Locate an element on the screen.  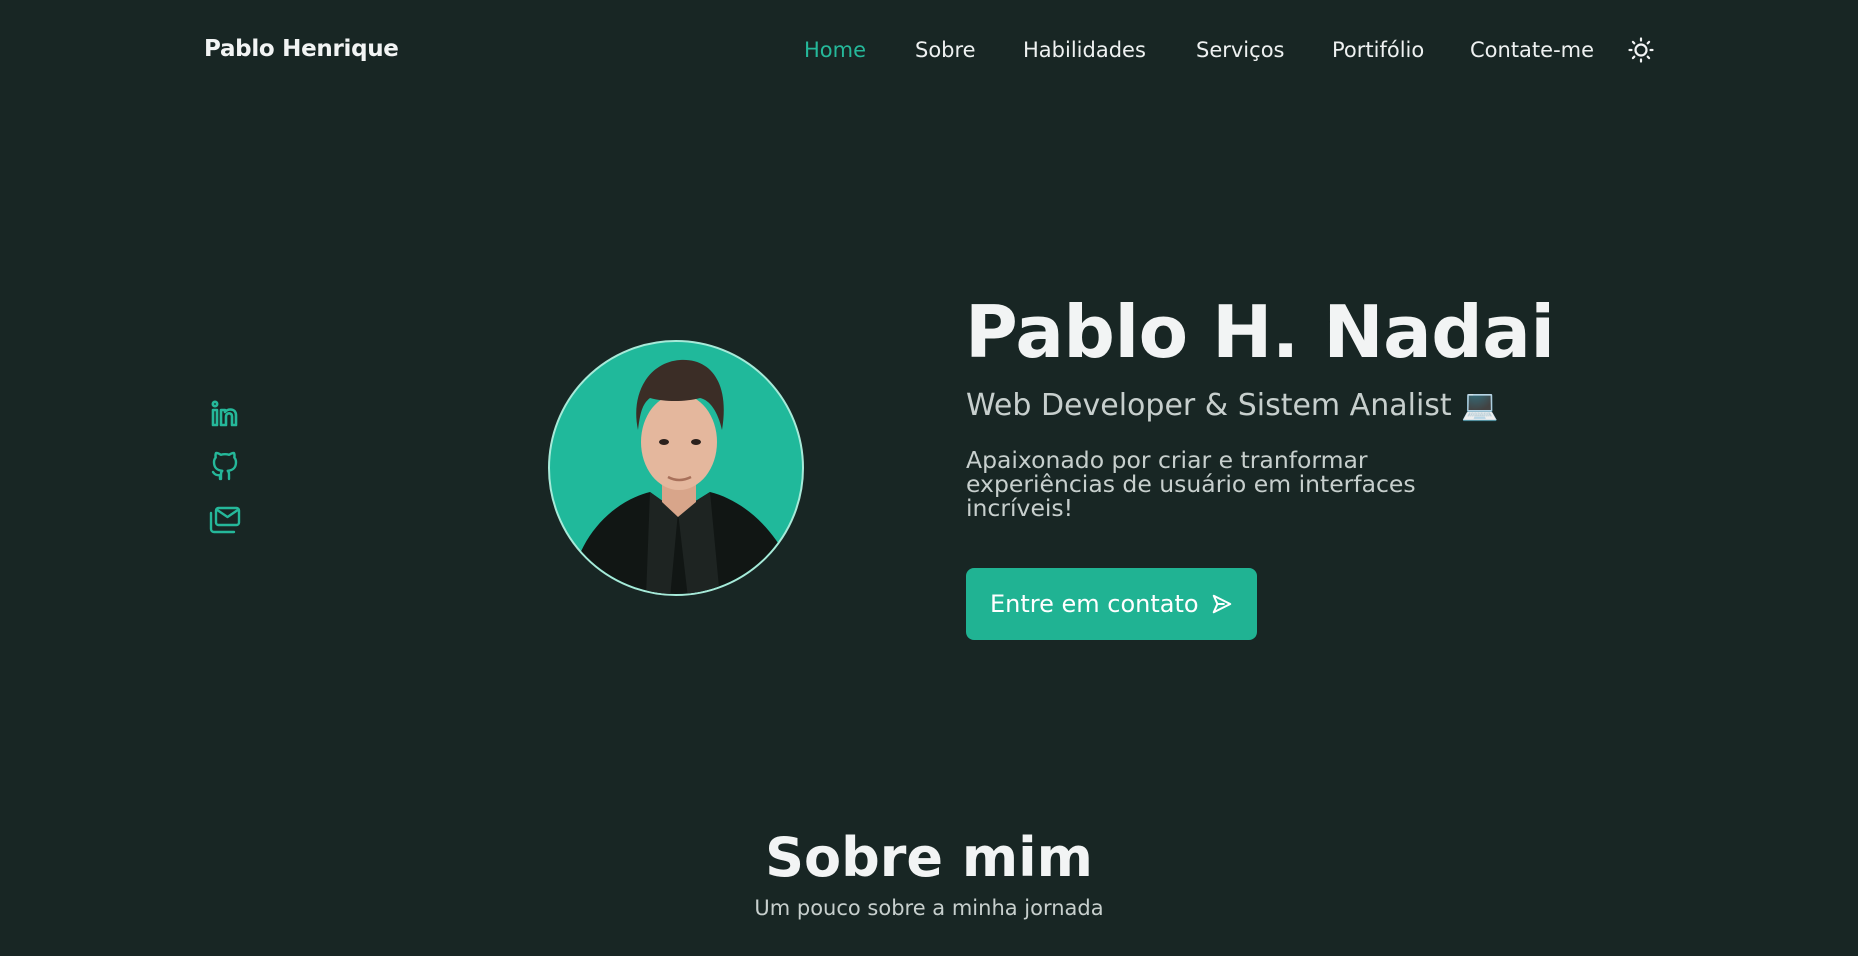
theme-toggle-button is located at coordinates (1641, 50).